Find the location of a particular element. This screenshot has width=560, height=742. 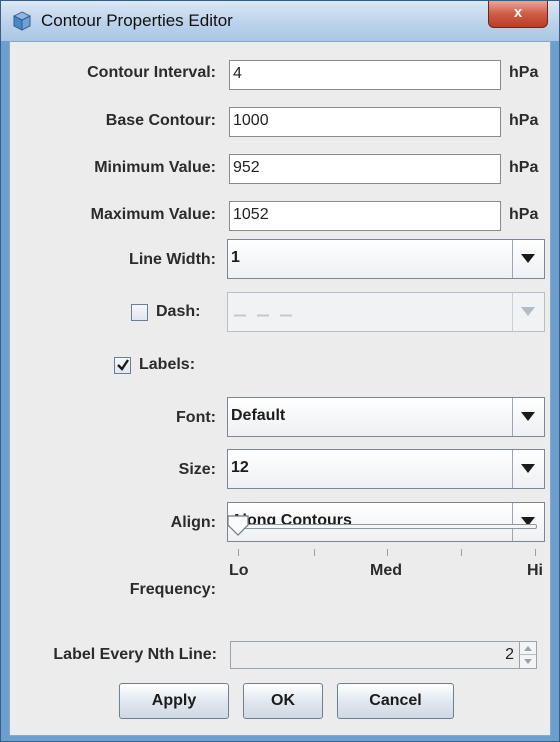

font-dropdown: Default is located at coordinates (386, 417).